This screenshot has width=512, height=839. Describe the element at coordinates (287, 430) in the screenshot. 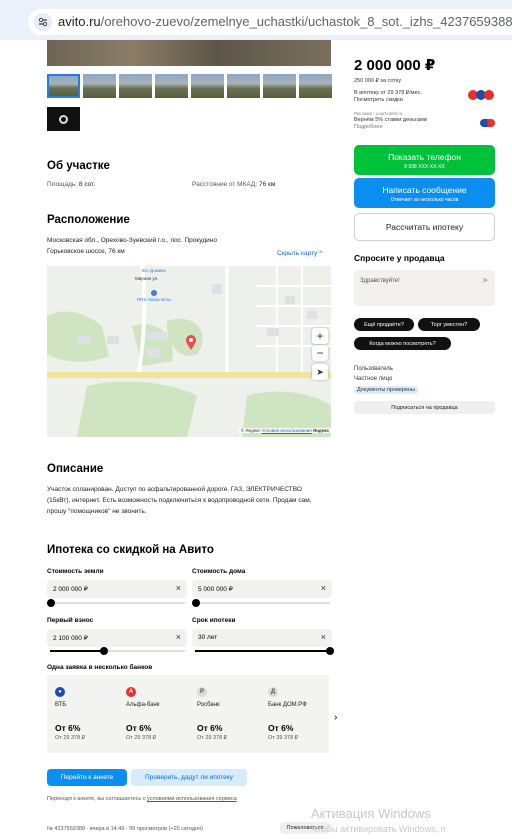

I see `map-terms-link: Условия использования` at that location.